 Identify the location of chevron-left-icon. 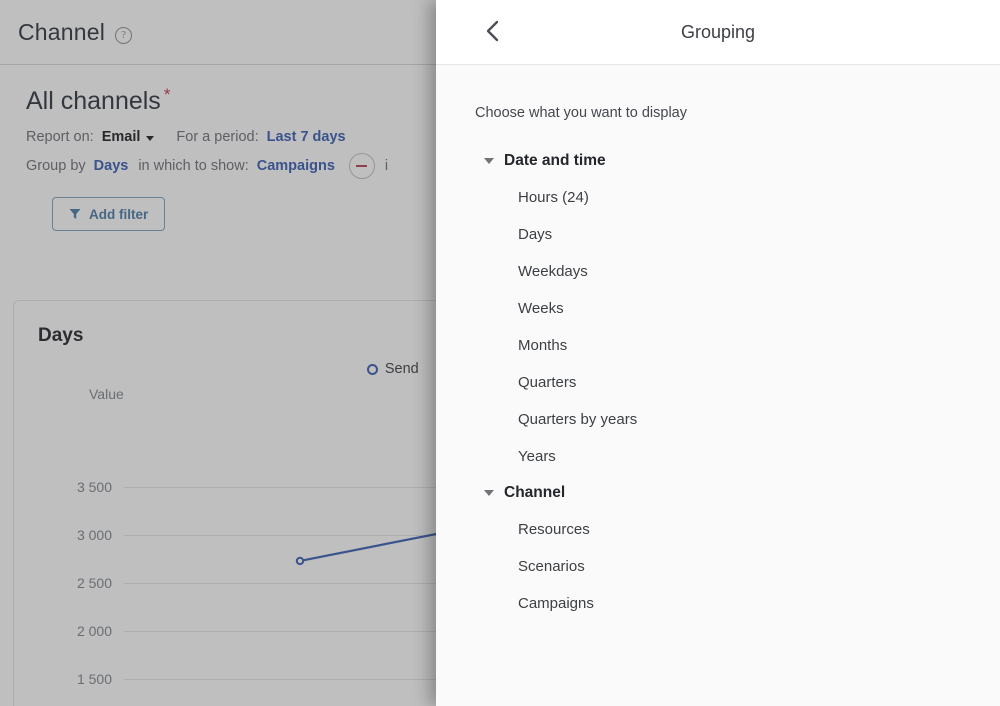
(493, 32).